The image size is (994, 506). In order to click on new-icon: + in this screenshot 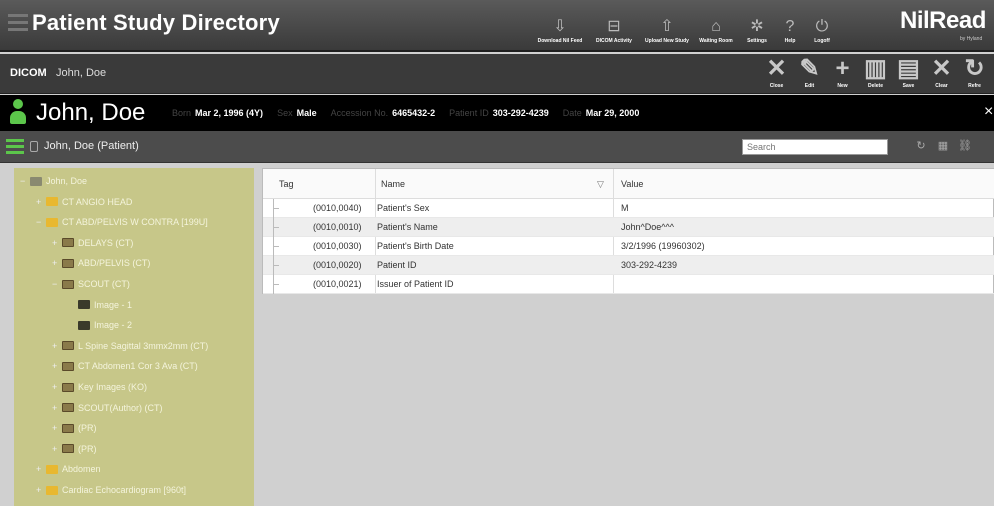, I will do `click(842, 68)`.